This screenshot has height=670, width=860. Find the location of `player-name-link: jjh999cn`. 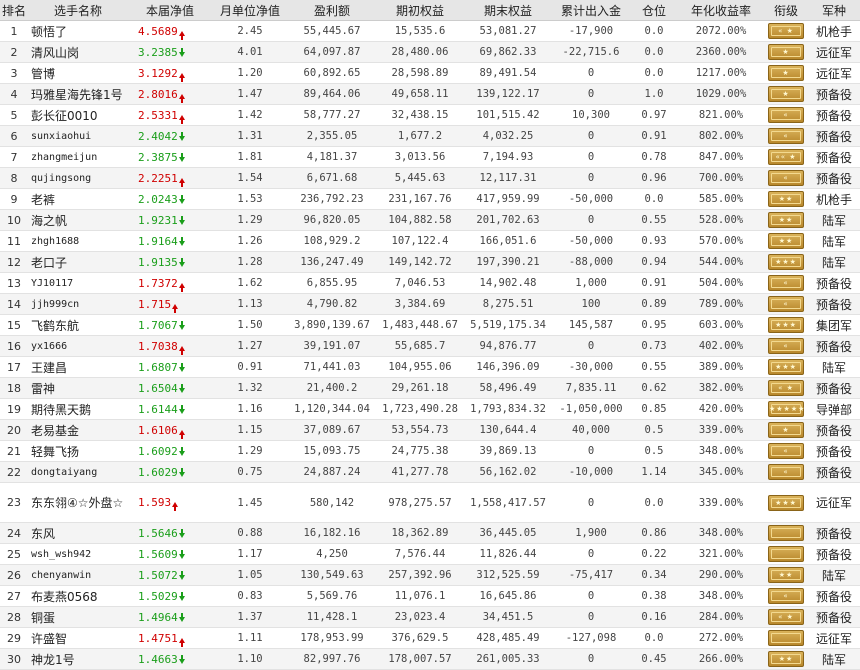

player-name-link: jjh999cn is located at coordinates (78, 304).